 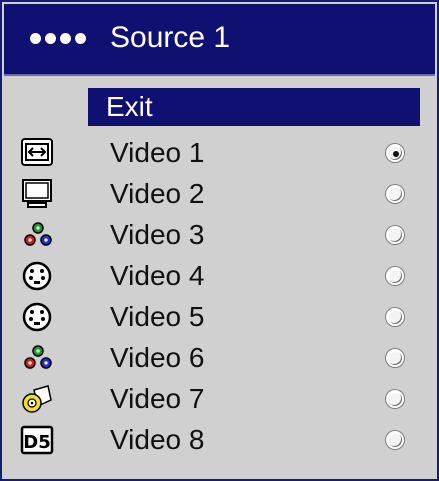 What do you see at coordinates (219, 277) in the screenshot?
I see `source-item-video-4: Video 4` at bounding box center [219, 277].